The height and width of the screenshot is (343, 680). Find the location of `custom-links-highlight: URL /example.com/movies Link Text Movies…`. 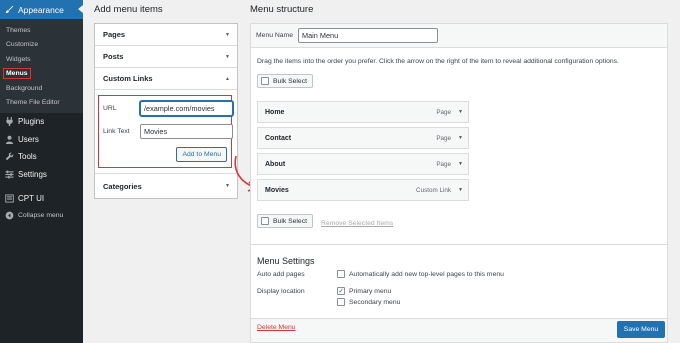

custom-links-highlight: URL /example.com/movies Link Text Movies… is located at coordinates (165, 131).